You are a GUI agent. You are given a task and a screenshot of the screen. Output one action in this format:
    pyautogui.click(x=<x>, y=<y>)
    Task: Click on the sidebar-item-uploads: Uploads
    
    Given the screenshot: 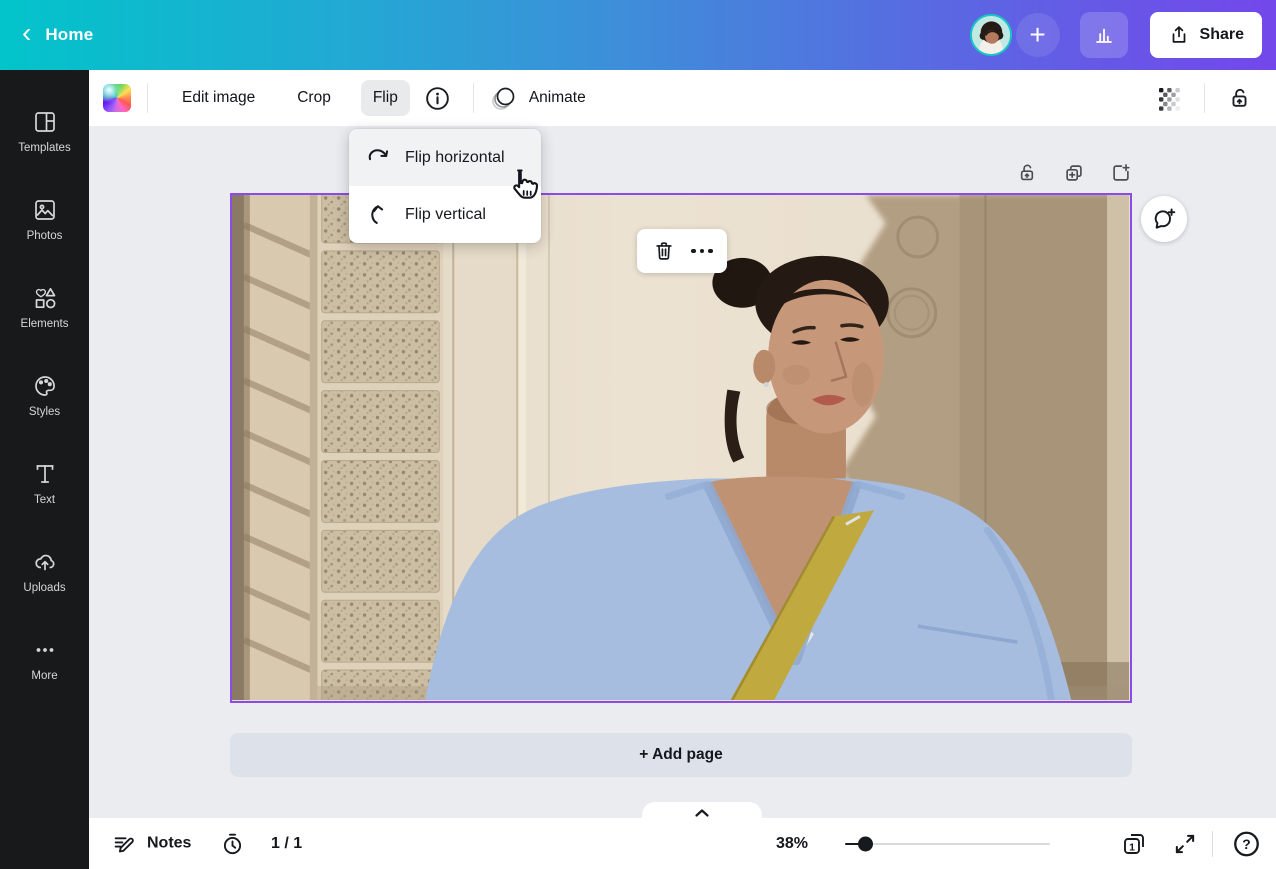 What is the action you would take?
    pyautogui.click(x=44, y=571)
    